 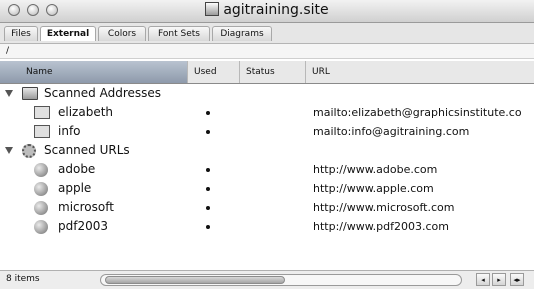 I want to click on item-url: http://www.apple.com, so click(x=373, y=188).